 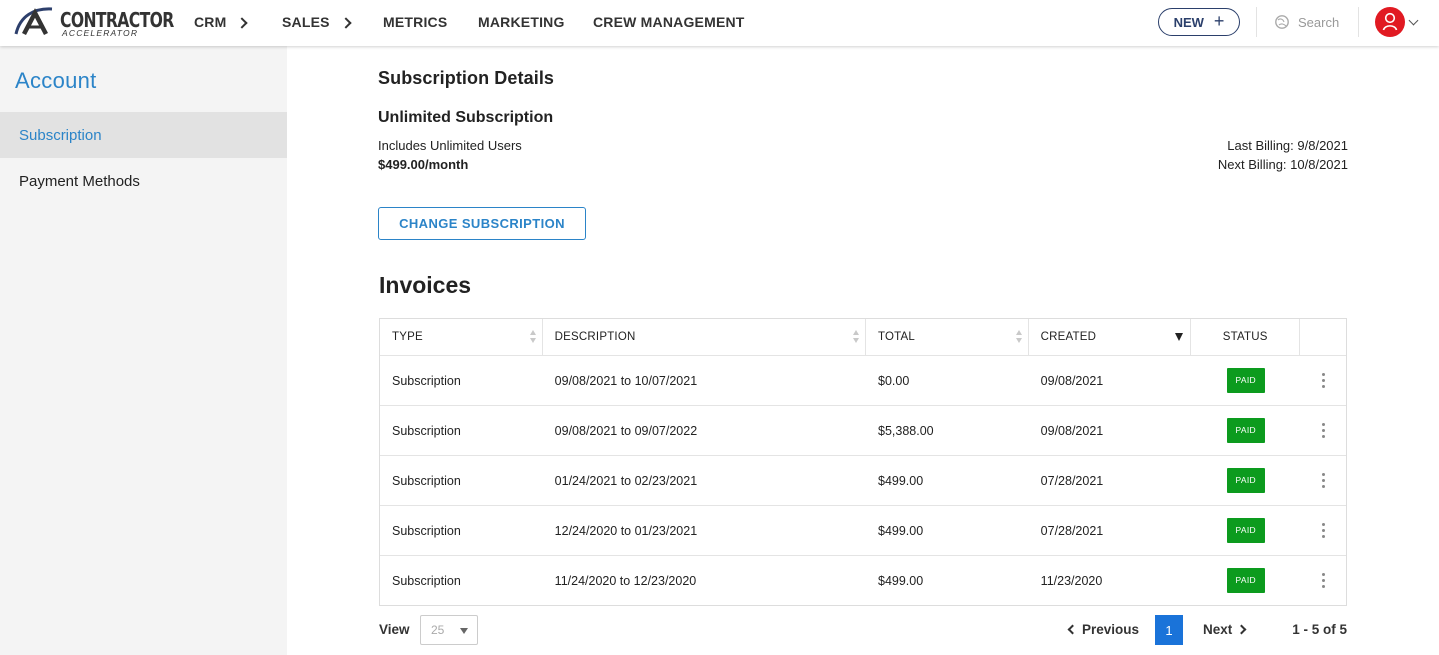 I want to click on new-button-label: NEW, so click(x=1188, y=22).